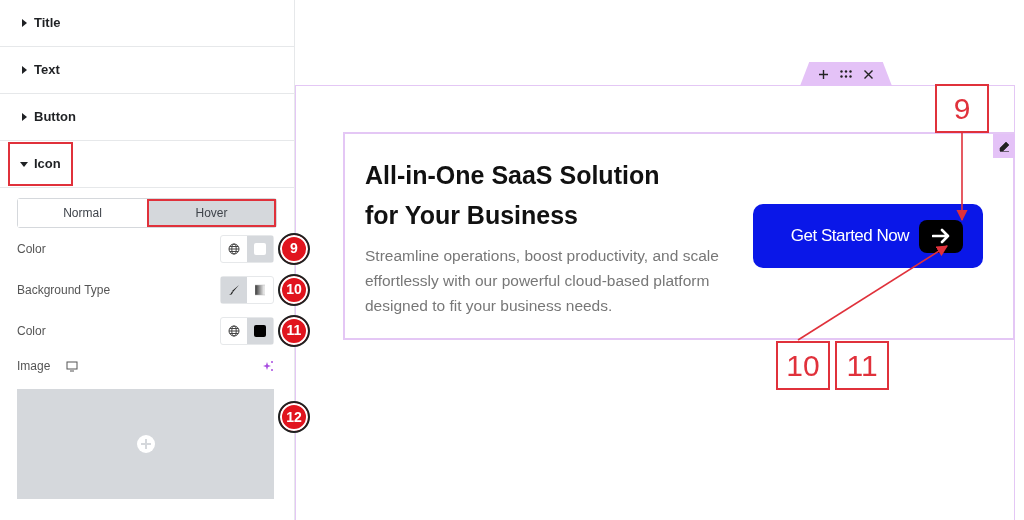 The width and height of the screenshot is (1024, 520). I want to click on drag-handle-icon, so click(846, 74).